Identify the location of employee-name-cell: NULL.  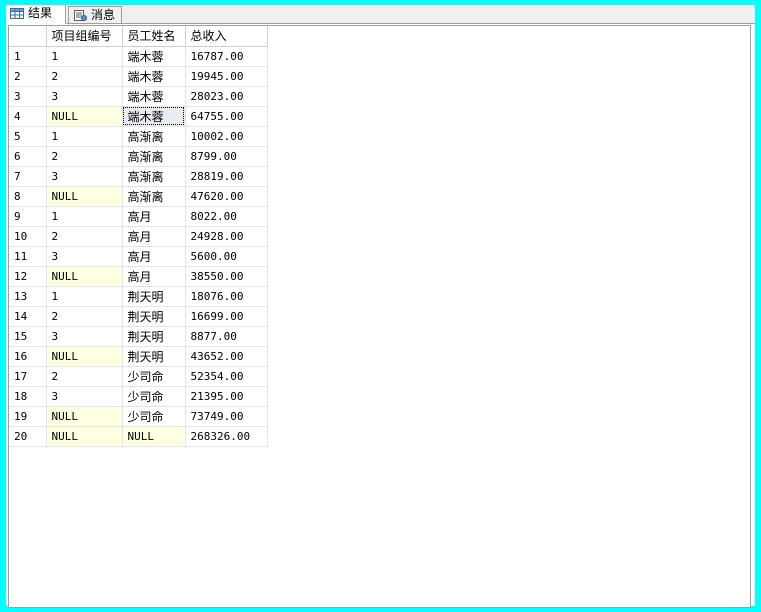
(154, 436).